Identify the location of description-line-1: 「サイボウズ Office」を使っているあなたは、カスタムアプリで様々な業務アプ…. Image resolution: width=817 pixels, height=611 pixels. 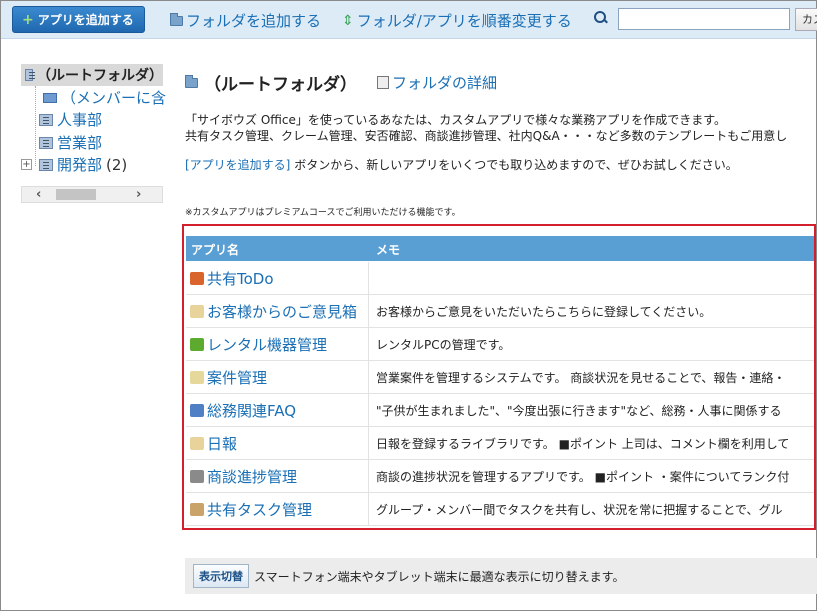
(456, 120).